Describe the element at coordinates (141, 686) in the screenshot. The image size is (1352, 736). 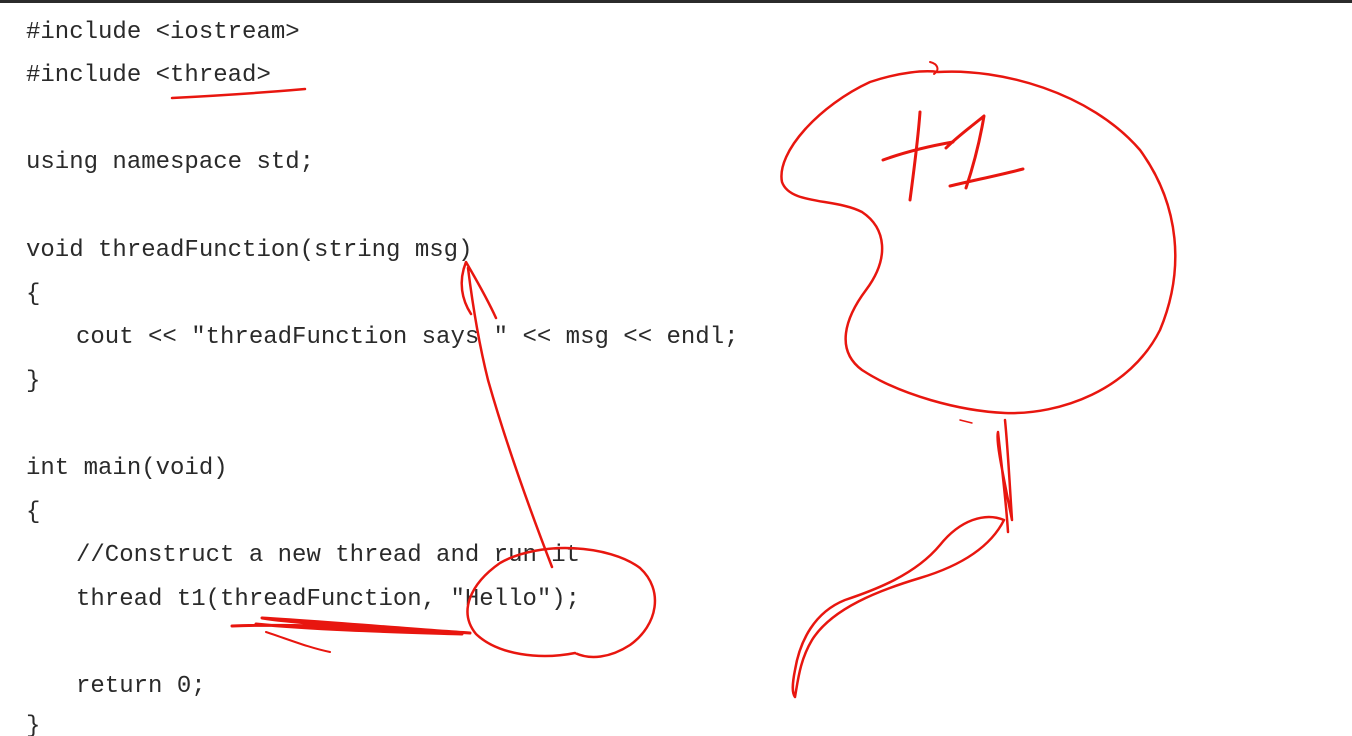
I see `code-line-return: return 0;` at that location.